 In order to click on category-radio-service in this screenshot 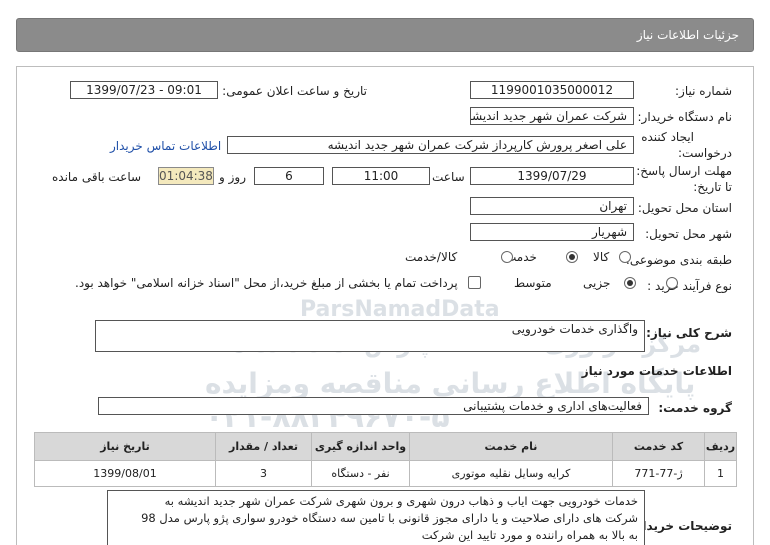, I will do `click(571, 257)`.